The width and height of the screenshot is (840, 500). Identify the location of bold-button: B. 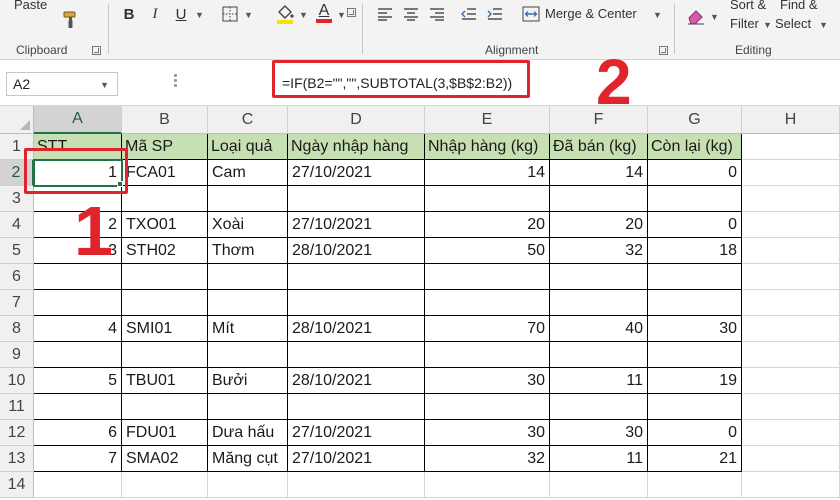
(129, 14).